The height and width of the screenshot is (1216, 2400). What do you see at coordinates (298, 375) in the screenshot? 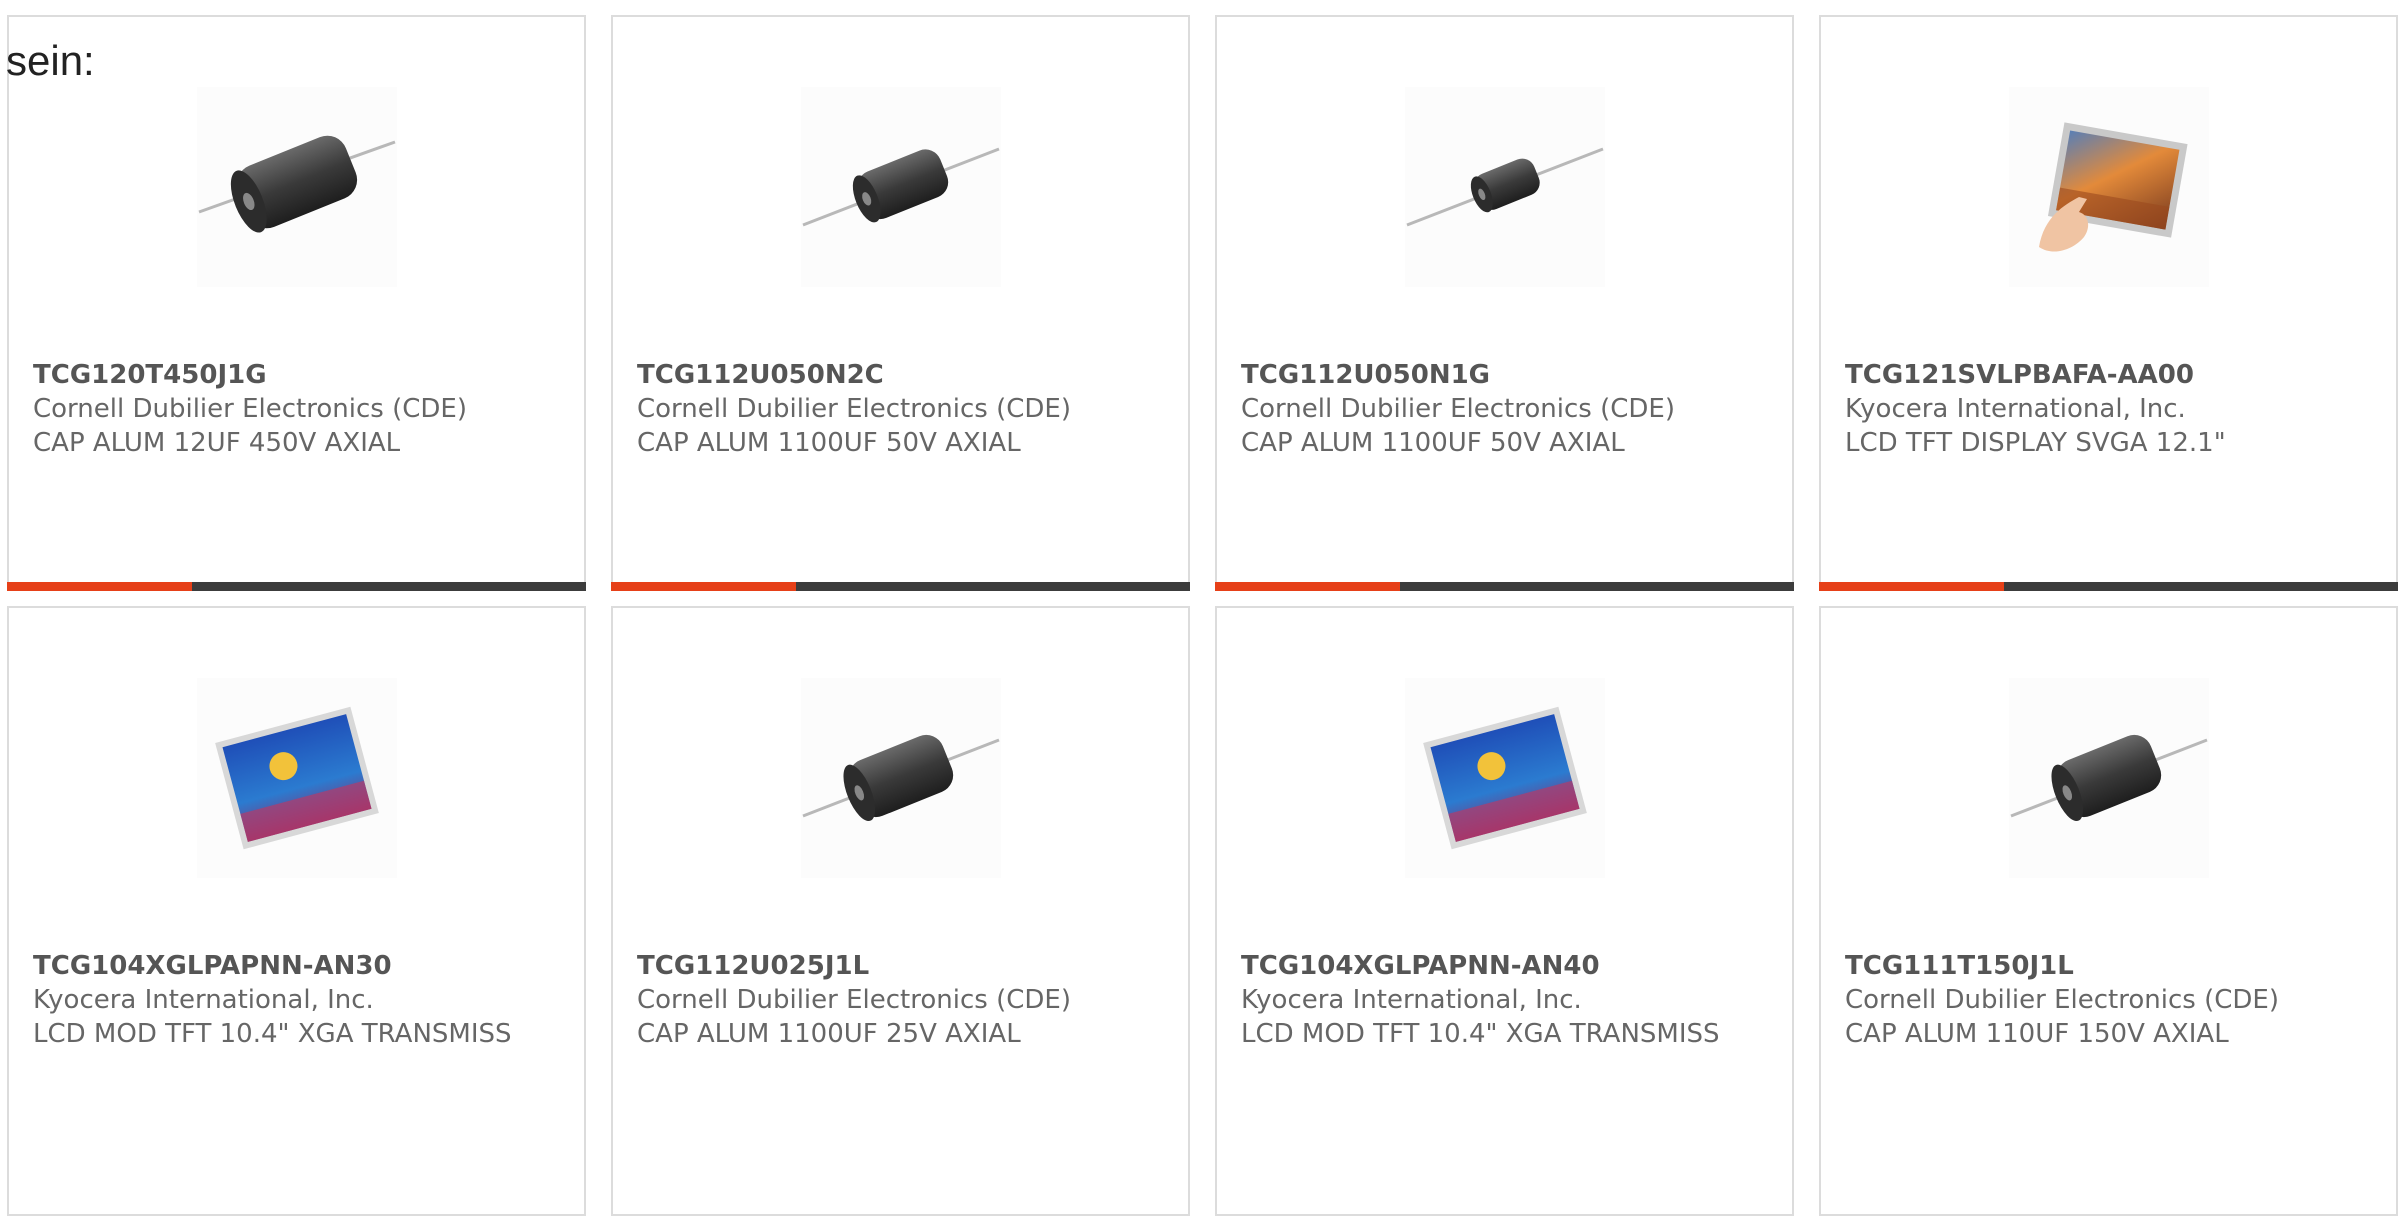
I see `part-number-link: TCG120T450J1G` at bounding box center [298, 375].